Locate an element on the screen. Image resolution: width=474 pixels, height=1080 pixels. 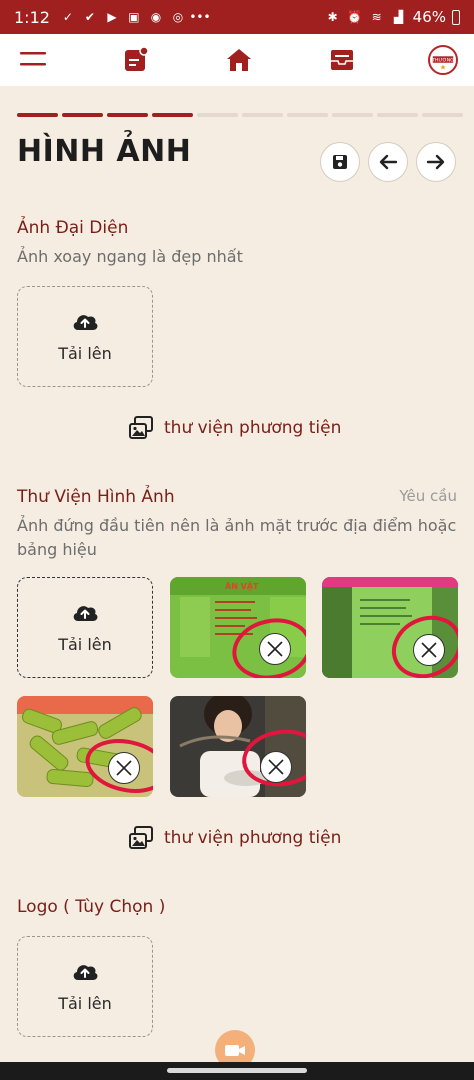
signal-icon: ▟ is located at coordinates (399, 17).